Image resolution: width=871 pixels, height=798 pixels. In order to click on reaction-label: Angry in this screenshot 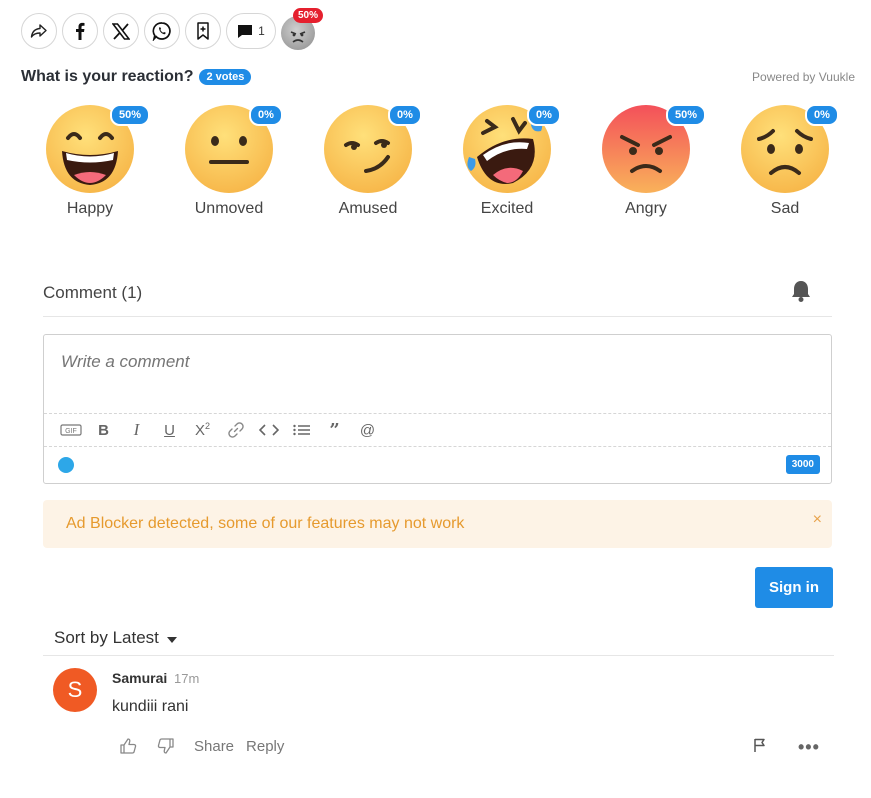, I will do `click(646, 208)`.